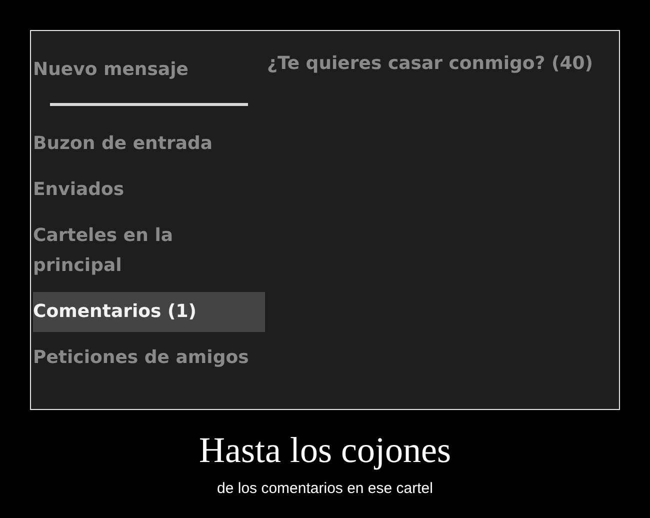 Image resolution: width=650 pixels, height=518 pixels. I want to click on new-message-link: Nuevo mensaje, so click(110, 70).